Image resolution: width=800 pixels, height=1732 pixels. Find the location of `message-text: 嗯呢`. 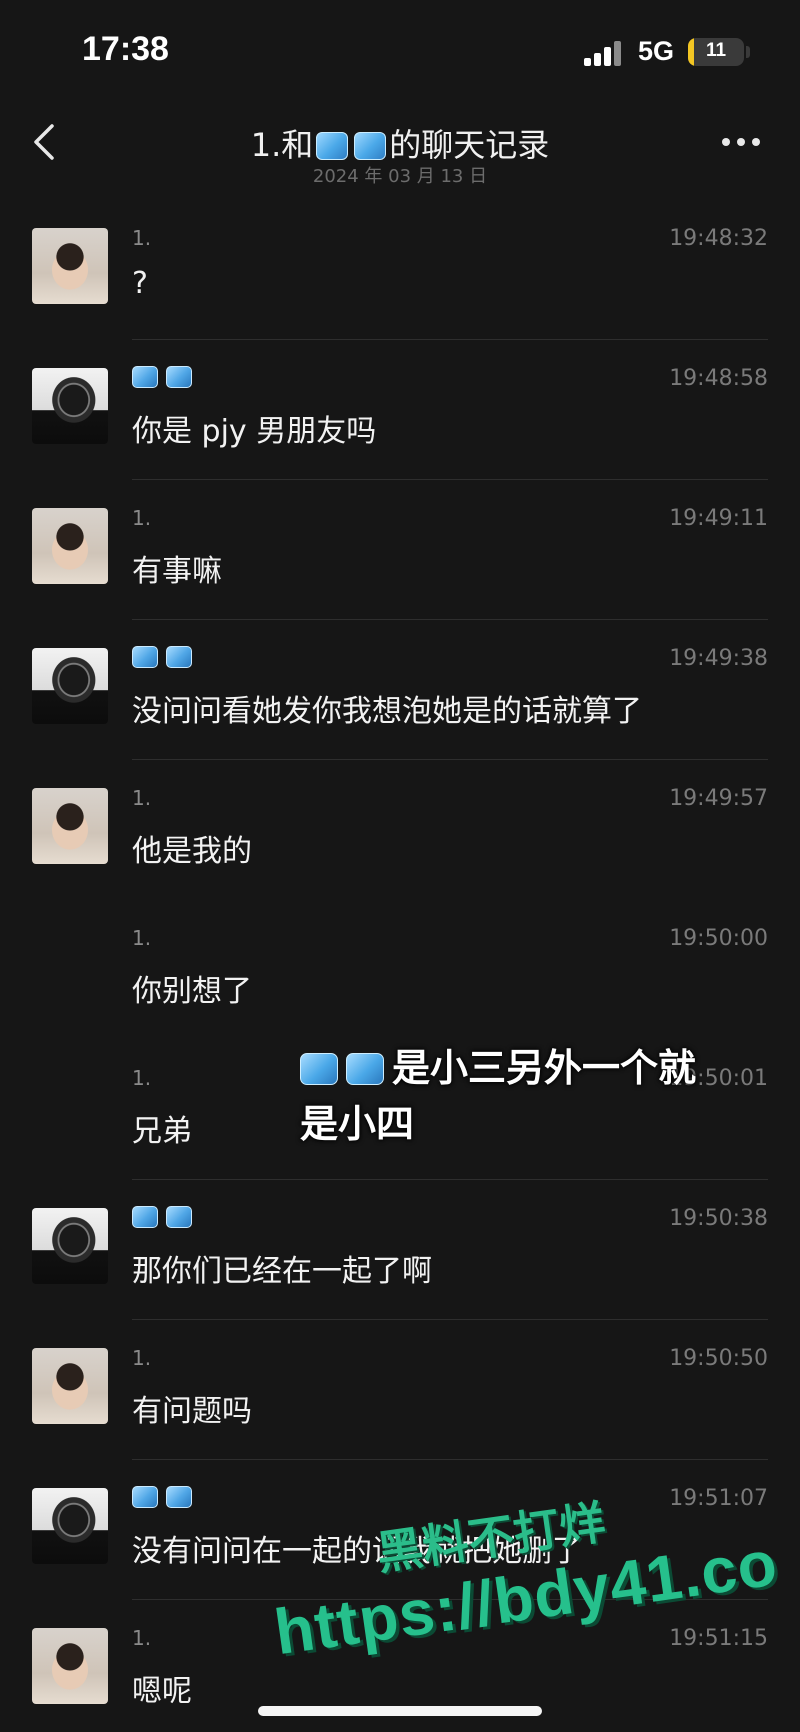

message-text: 嗯呢 is located at coordinates (162, 1691).